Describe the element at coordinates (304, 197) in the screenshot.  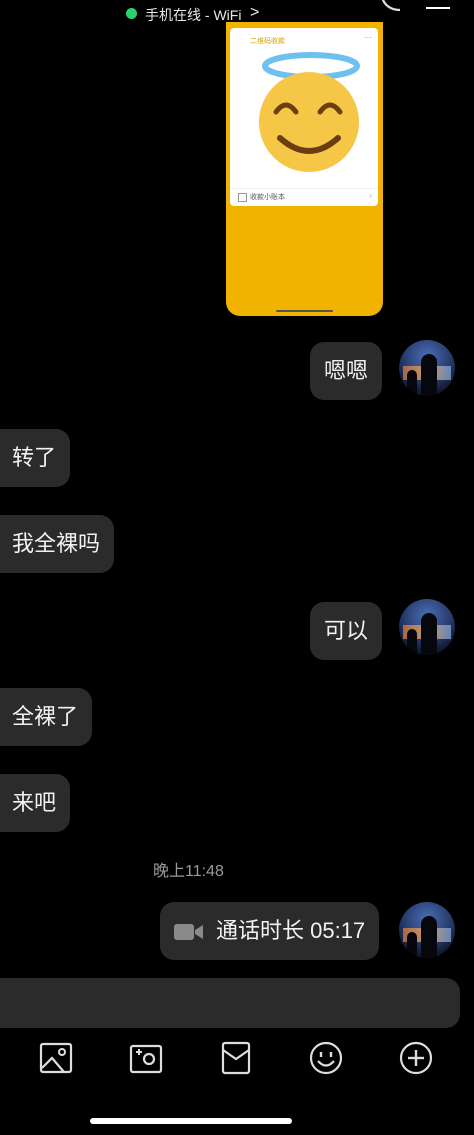
I see `sheet-row: 收款小账本 ›` at that location.